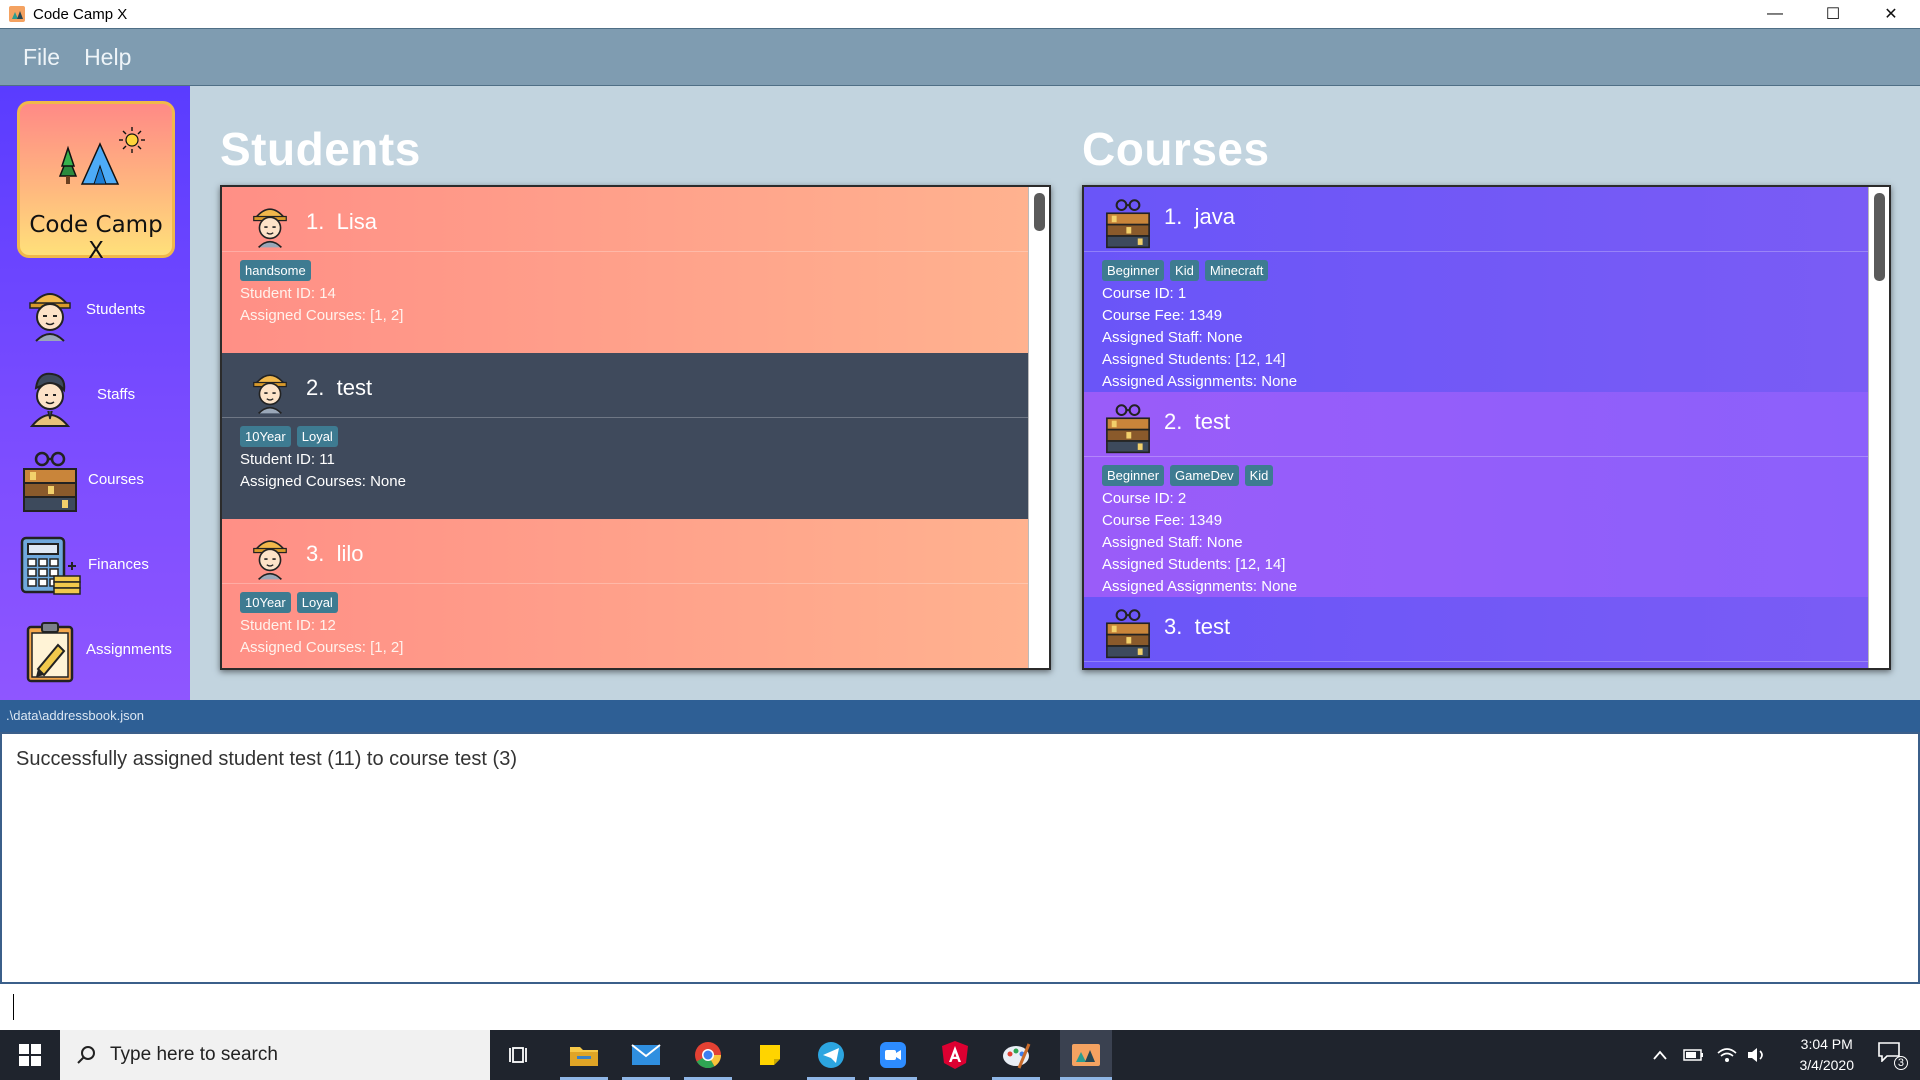 The image size is (1920, 1080). Describe the element at coordinates (1827, 1065) in the screenshot. I see `clock-date: 3/4/2020` at that location.